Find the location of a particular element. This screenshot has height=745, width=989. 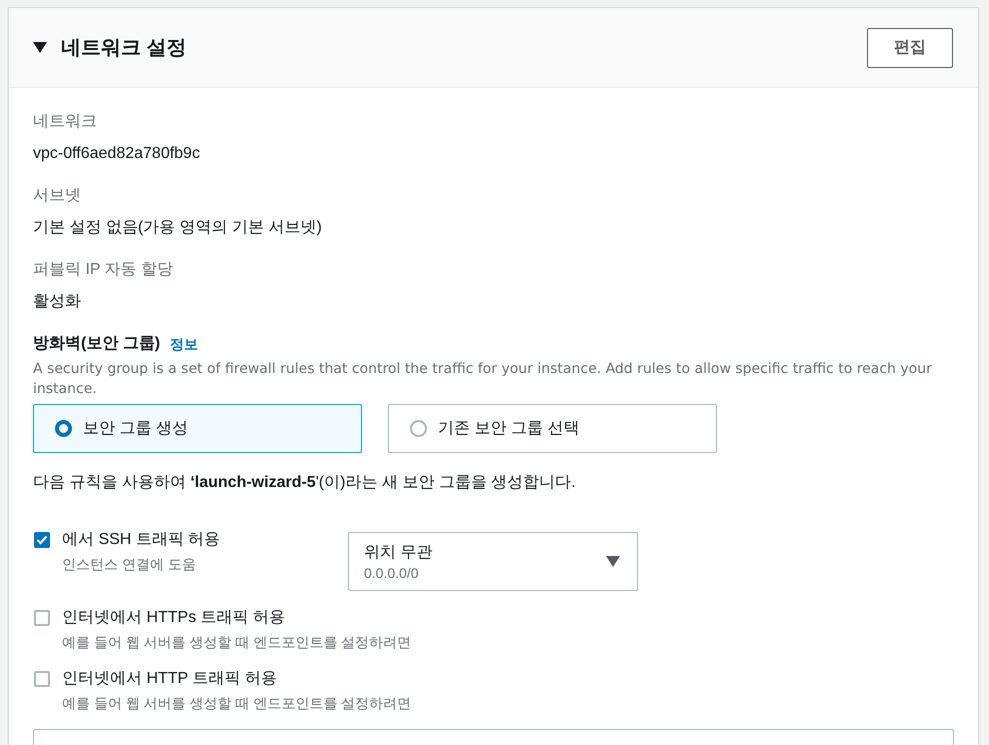

field-label: 서브넷 is located at coordinates (57, 196).